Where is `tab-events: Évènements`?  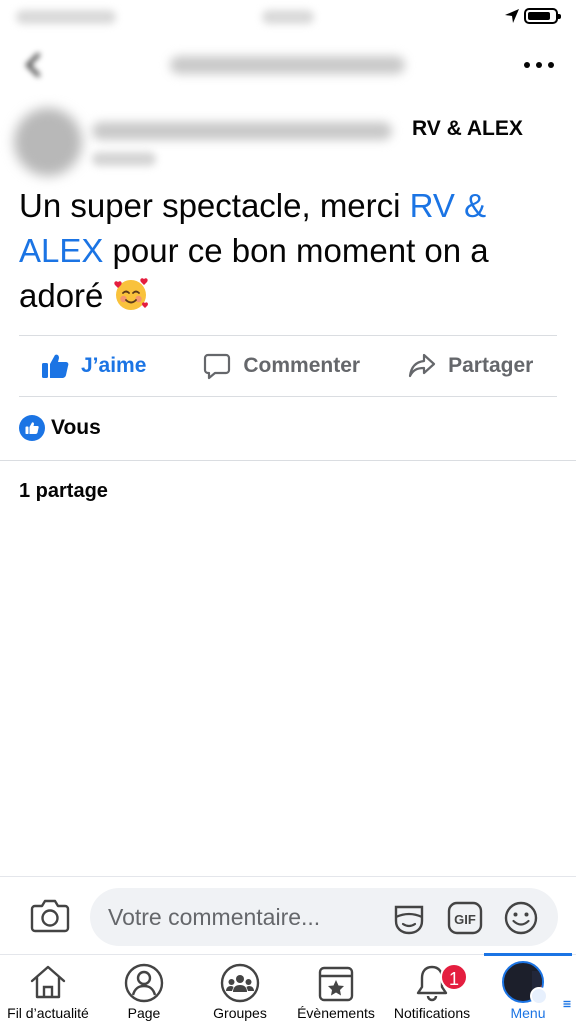 tab-events: Évènements is located at coordinates (336, 989).